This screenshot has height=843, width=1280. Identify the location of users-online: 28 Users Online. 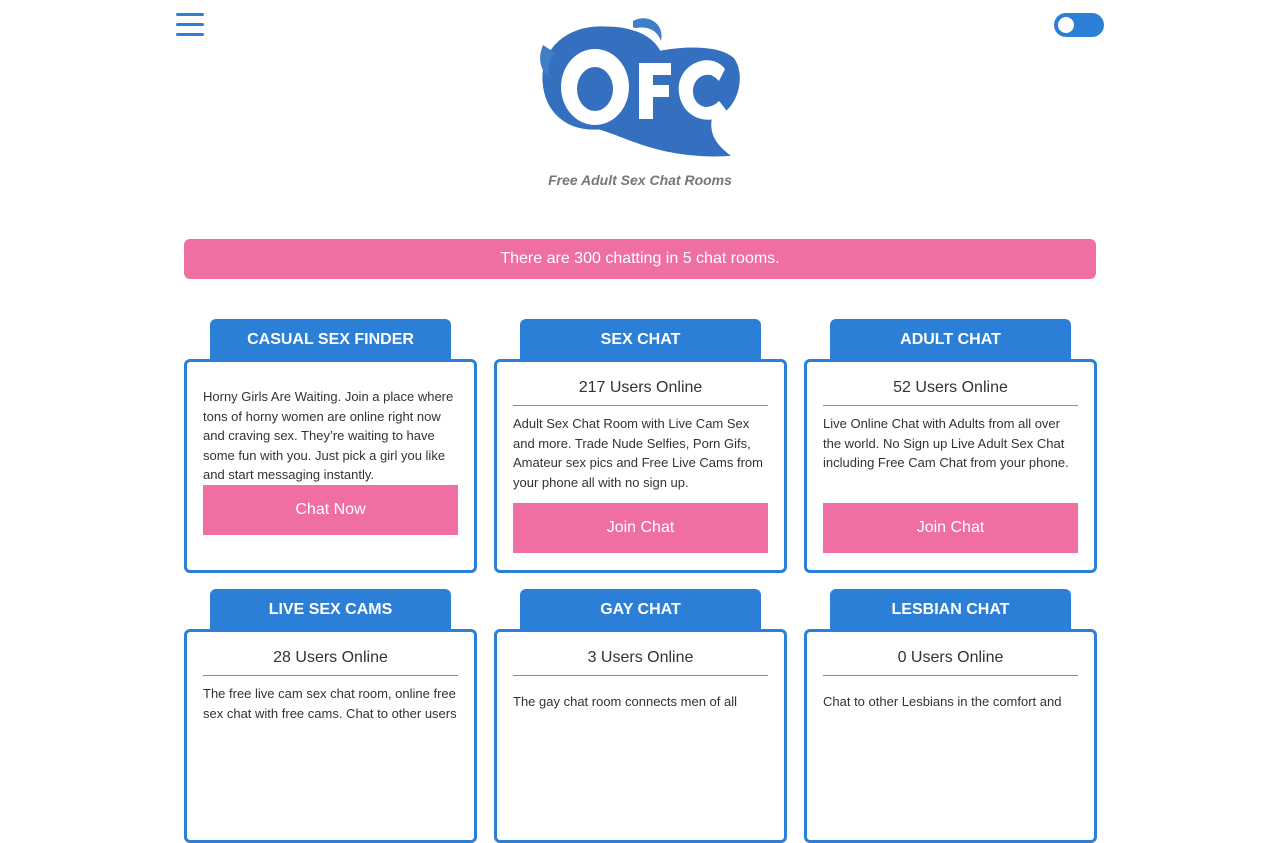
(330, 662).